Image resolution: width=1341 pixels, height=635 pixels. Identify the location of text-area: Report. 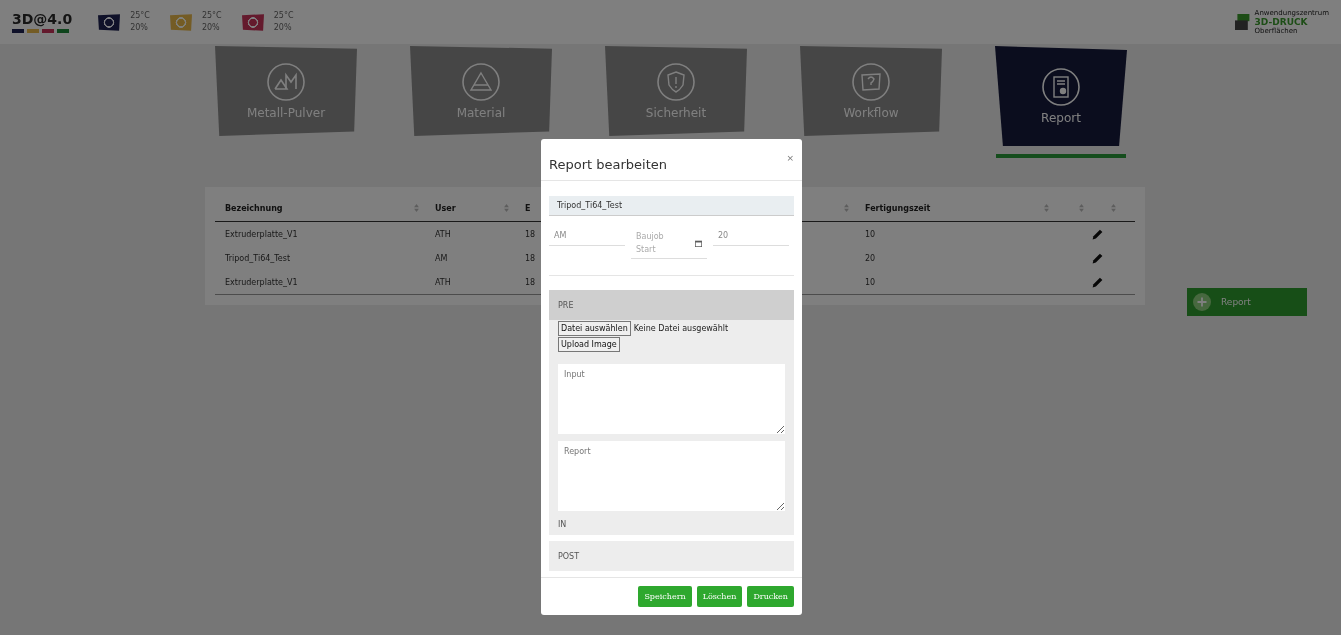
(671, 476).